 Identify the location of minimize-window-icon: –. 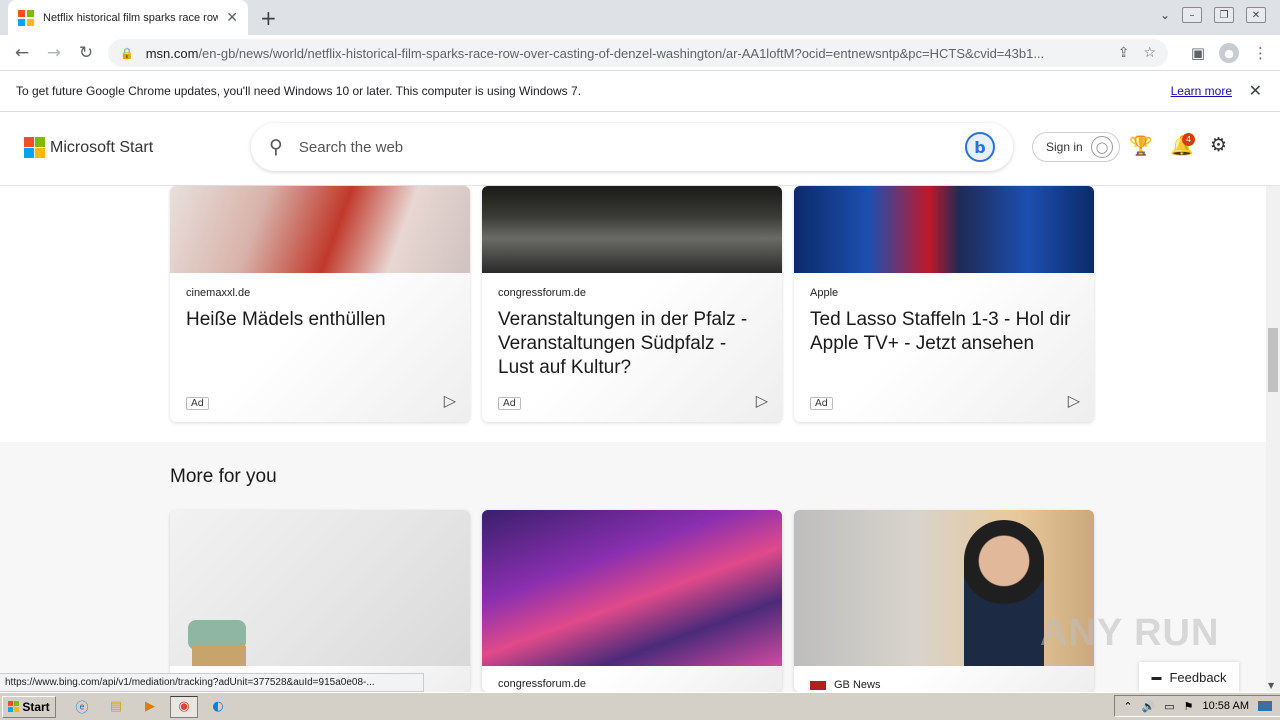
(1192, 15).